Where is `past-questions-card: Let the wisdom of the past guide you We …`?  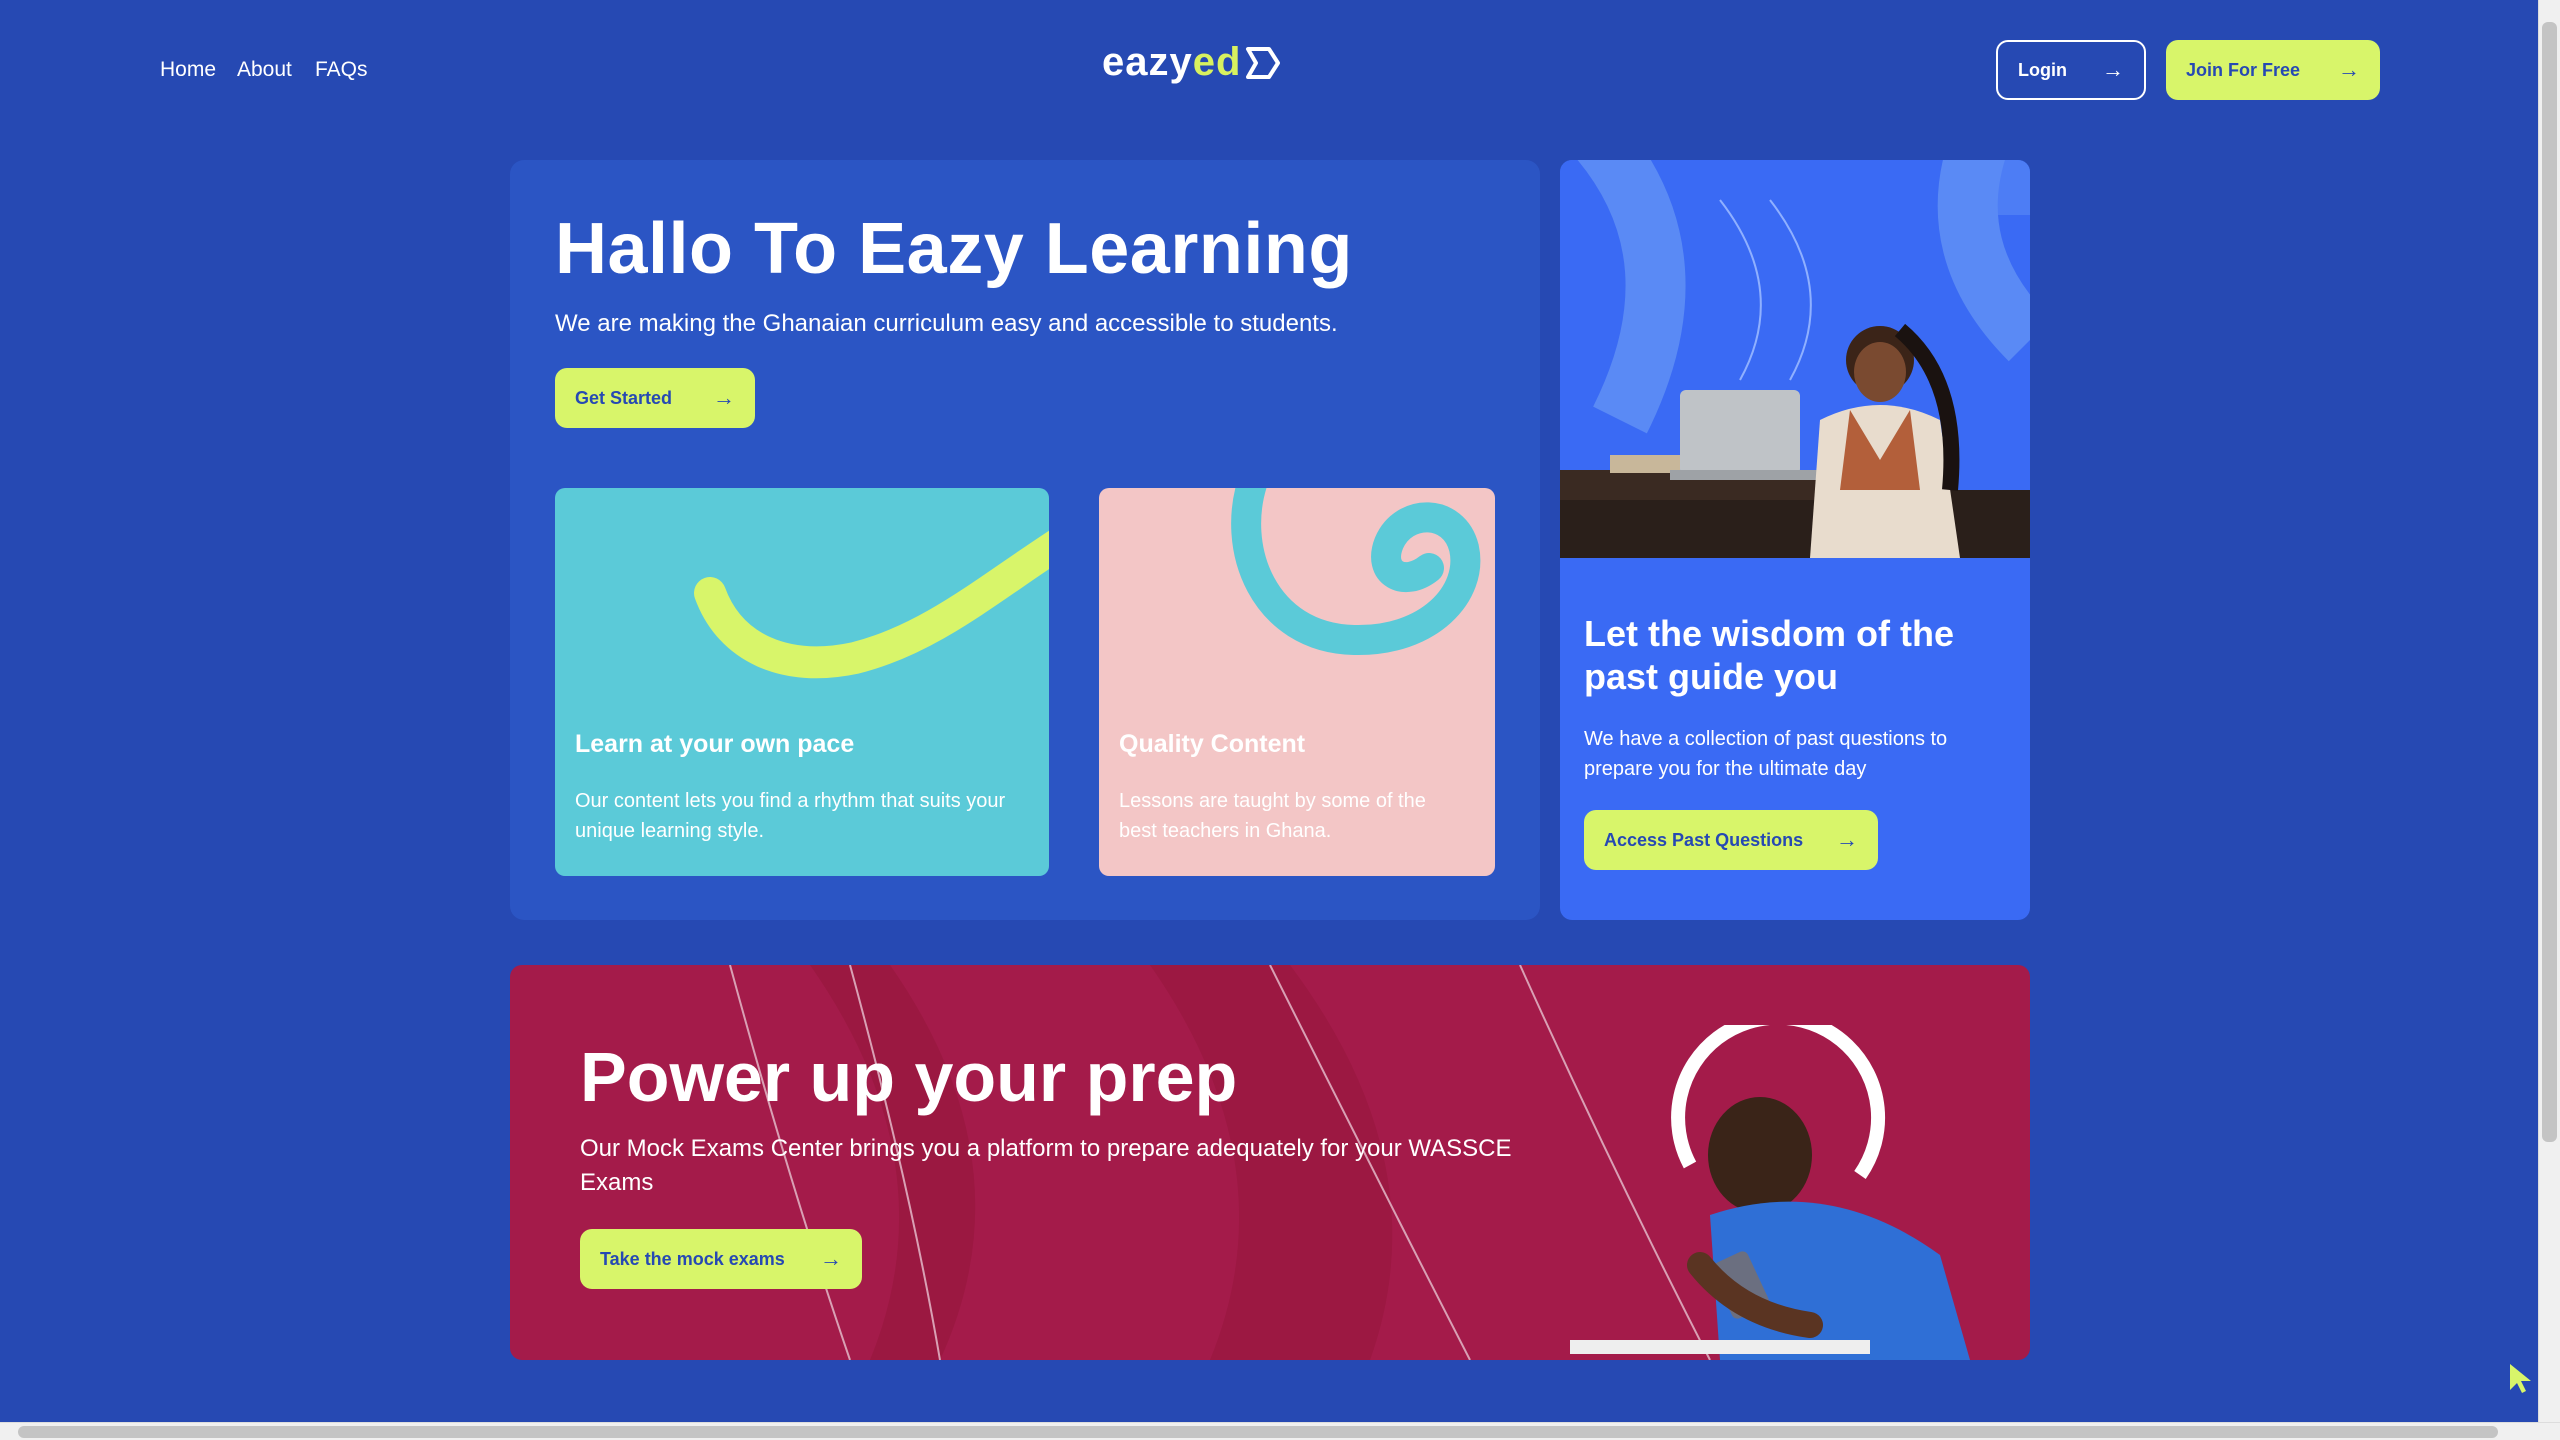
past-questions-card: Let the wisdom of the past guide you We … is located at coordinates (1795, 540).